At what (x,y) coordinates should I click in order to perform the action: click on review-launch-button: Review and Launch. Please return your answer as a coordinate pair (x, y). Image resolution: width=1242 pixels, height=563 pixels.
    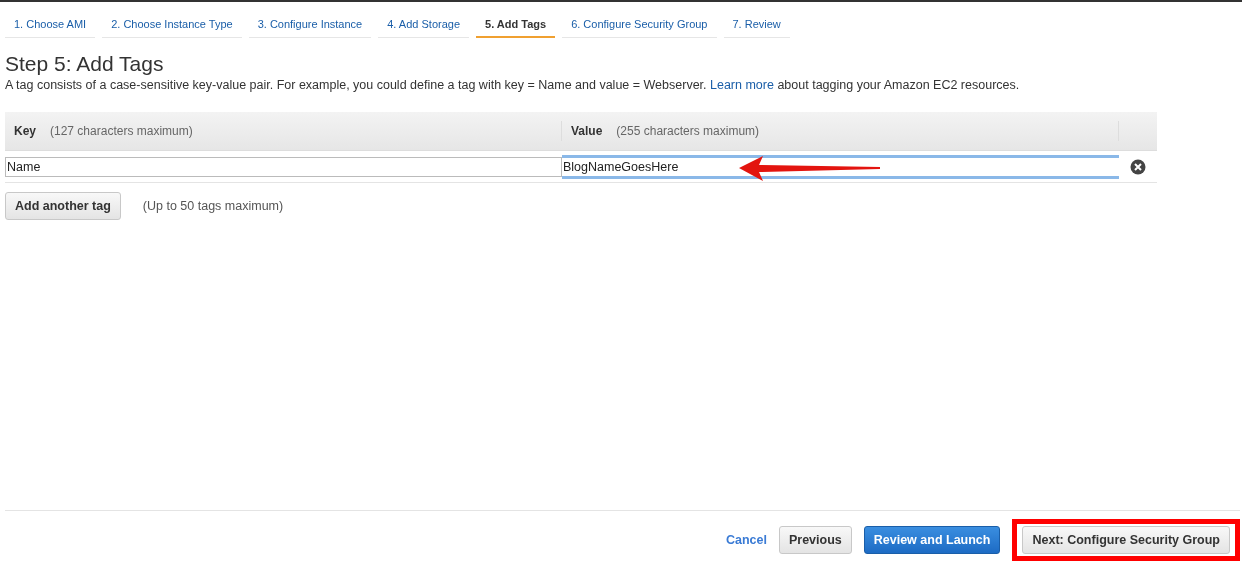
    Looking at the image, I should click on (932, 540).